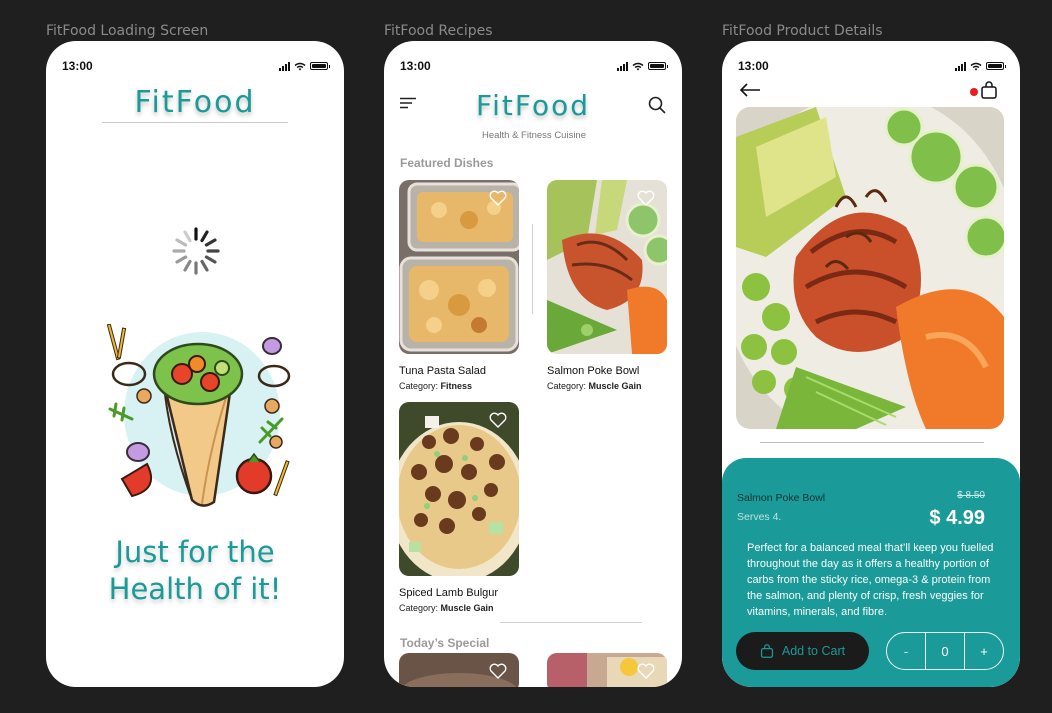 This screenshot has height=713, width=1052. Describe the element at coordinates (438, 31) in the screenshot. I see `frame-label-recipes: FitFood Recipes` at that location.